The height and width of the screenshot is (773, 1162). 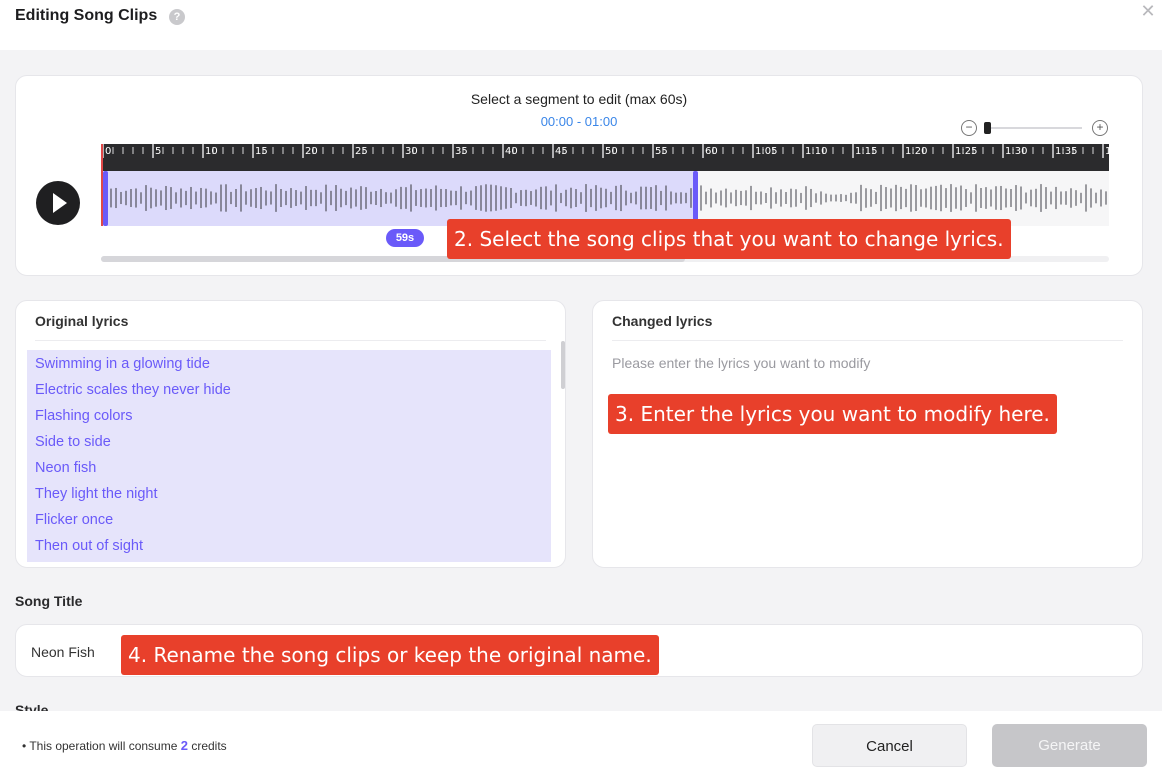 What do you see at coordinates (711, 151) in the screenshot?
I see `ruler-tick-label: 60` at bounding box center [711, 151].